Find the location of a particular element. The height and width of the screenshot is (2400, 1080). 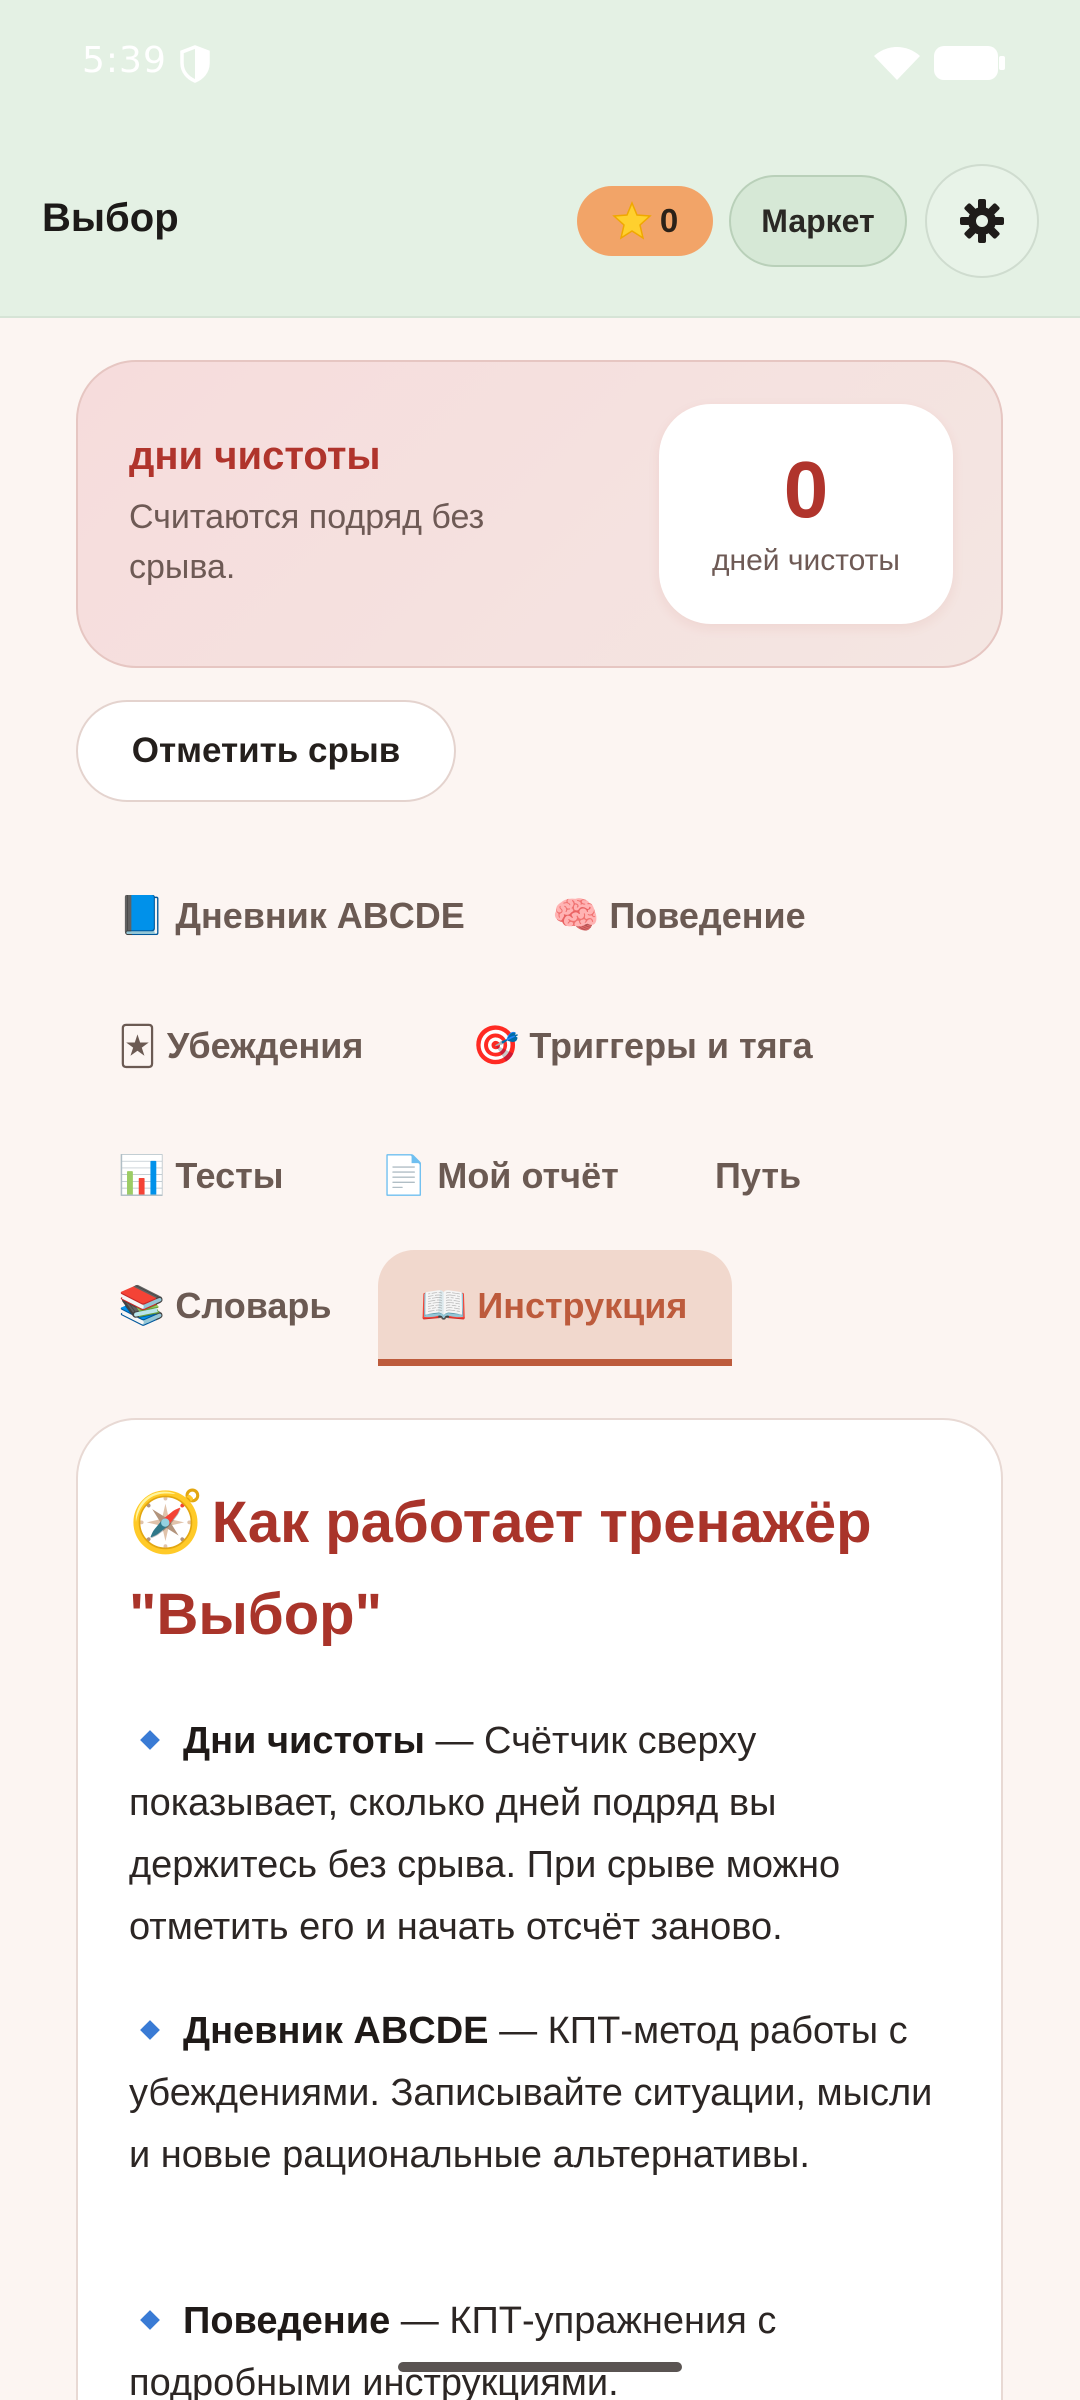

clean-days-count: 0 is located at coordinates (806, 489).